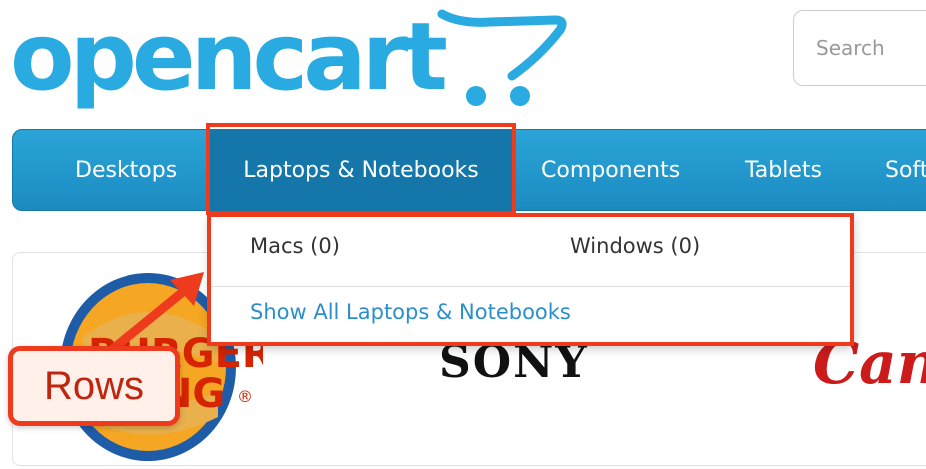  What do you see at coordinates (94, 386) in the screenshot?
I see `rows-annotation-label: Rows` at bounding box center [94, 386].